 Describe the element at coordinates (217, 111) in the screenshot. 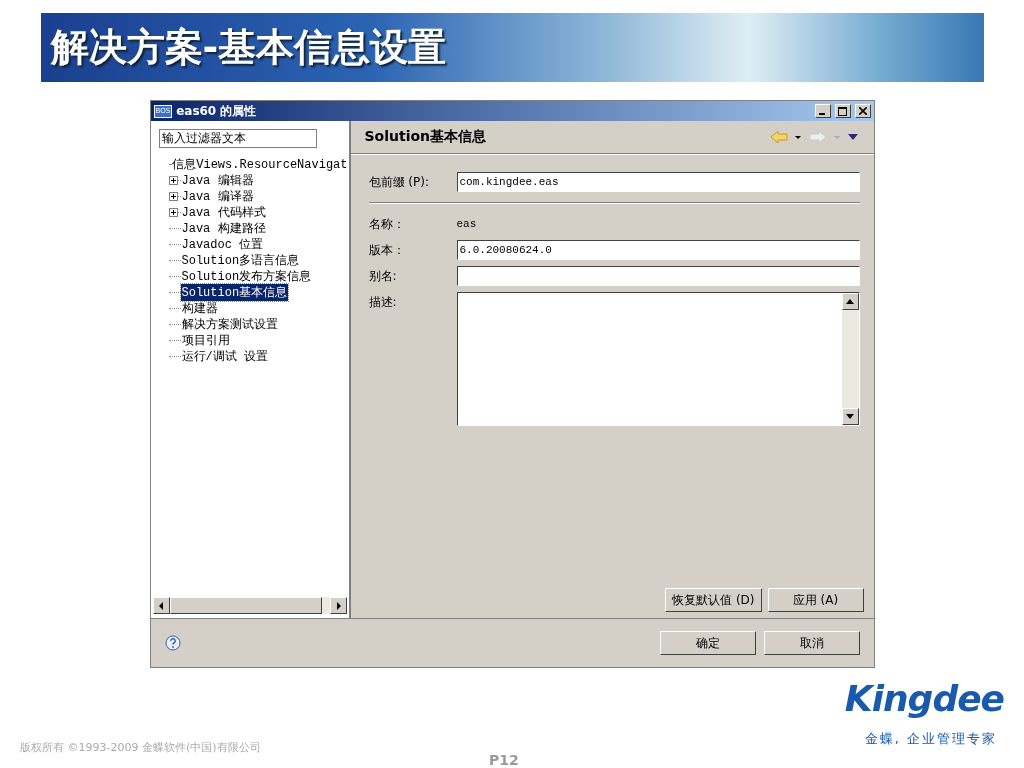

I see `window-title: eas60 的属性` at that location.